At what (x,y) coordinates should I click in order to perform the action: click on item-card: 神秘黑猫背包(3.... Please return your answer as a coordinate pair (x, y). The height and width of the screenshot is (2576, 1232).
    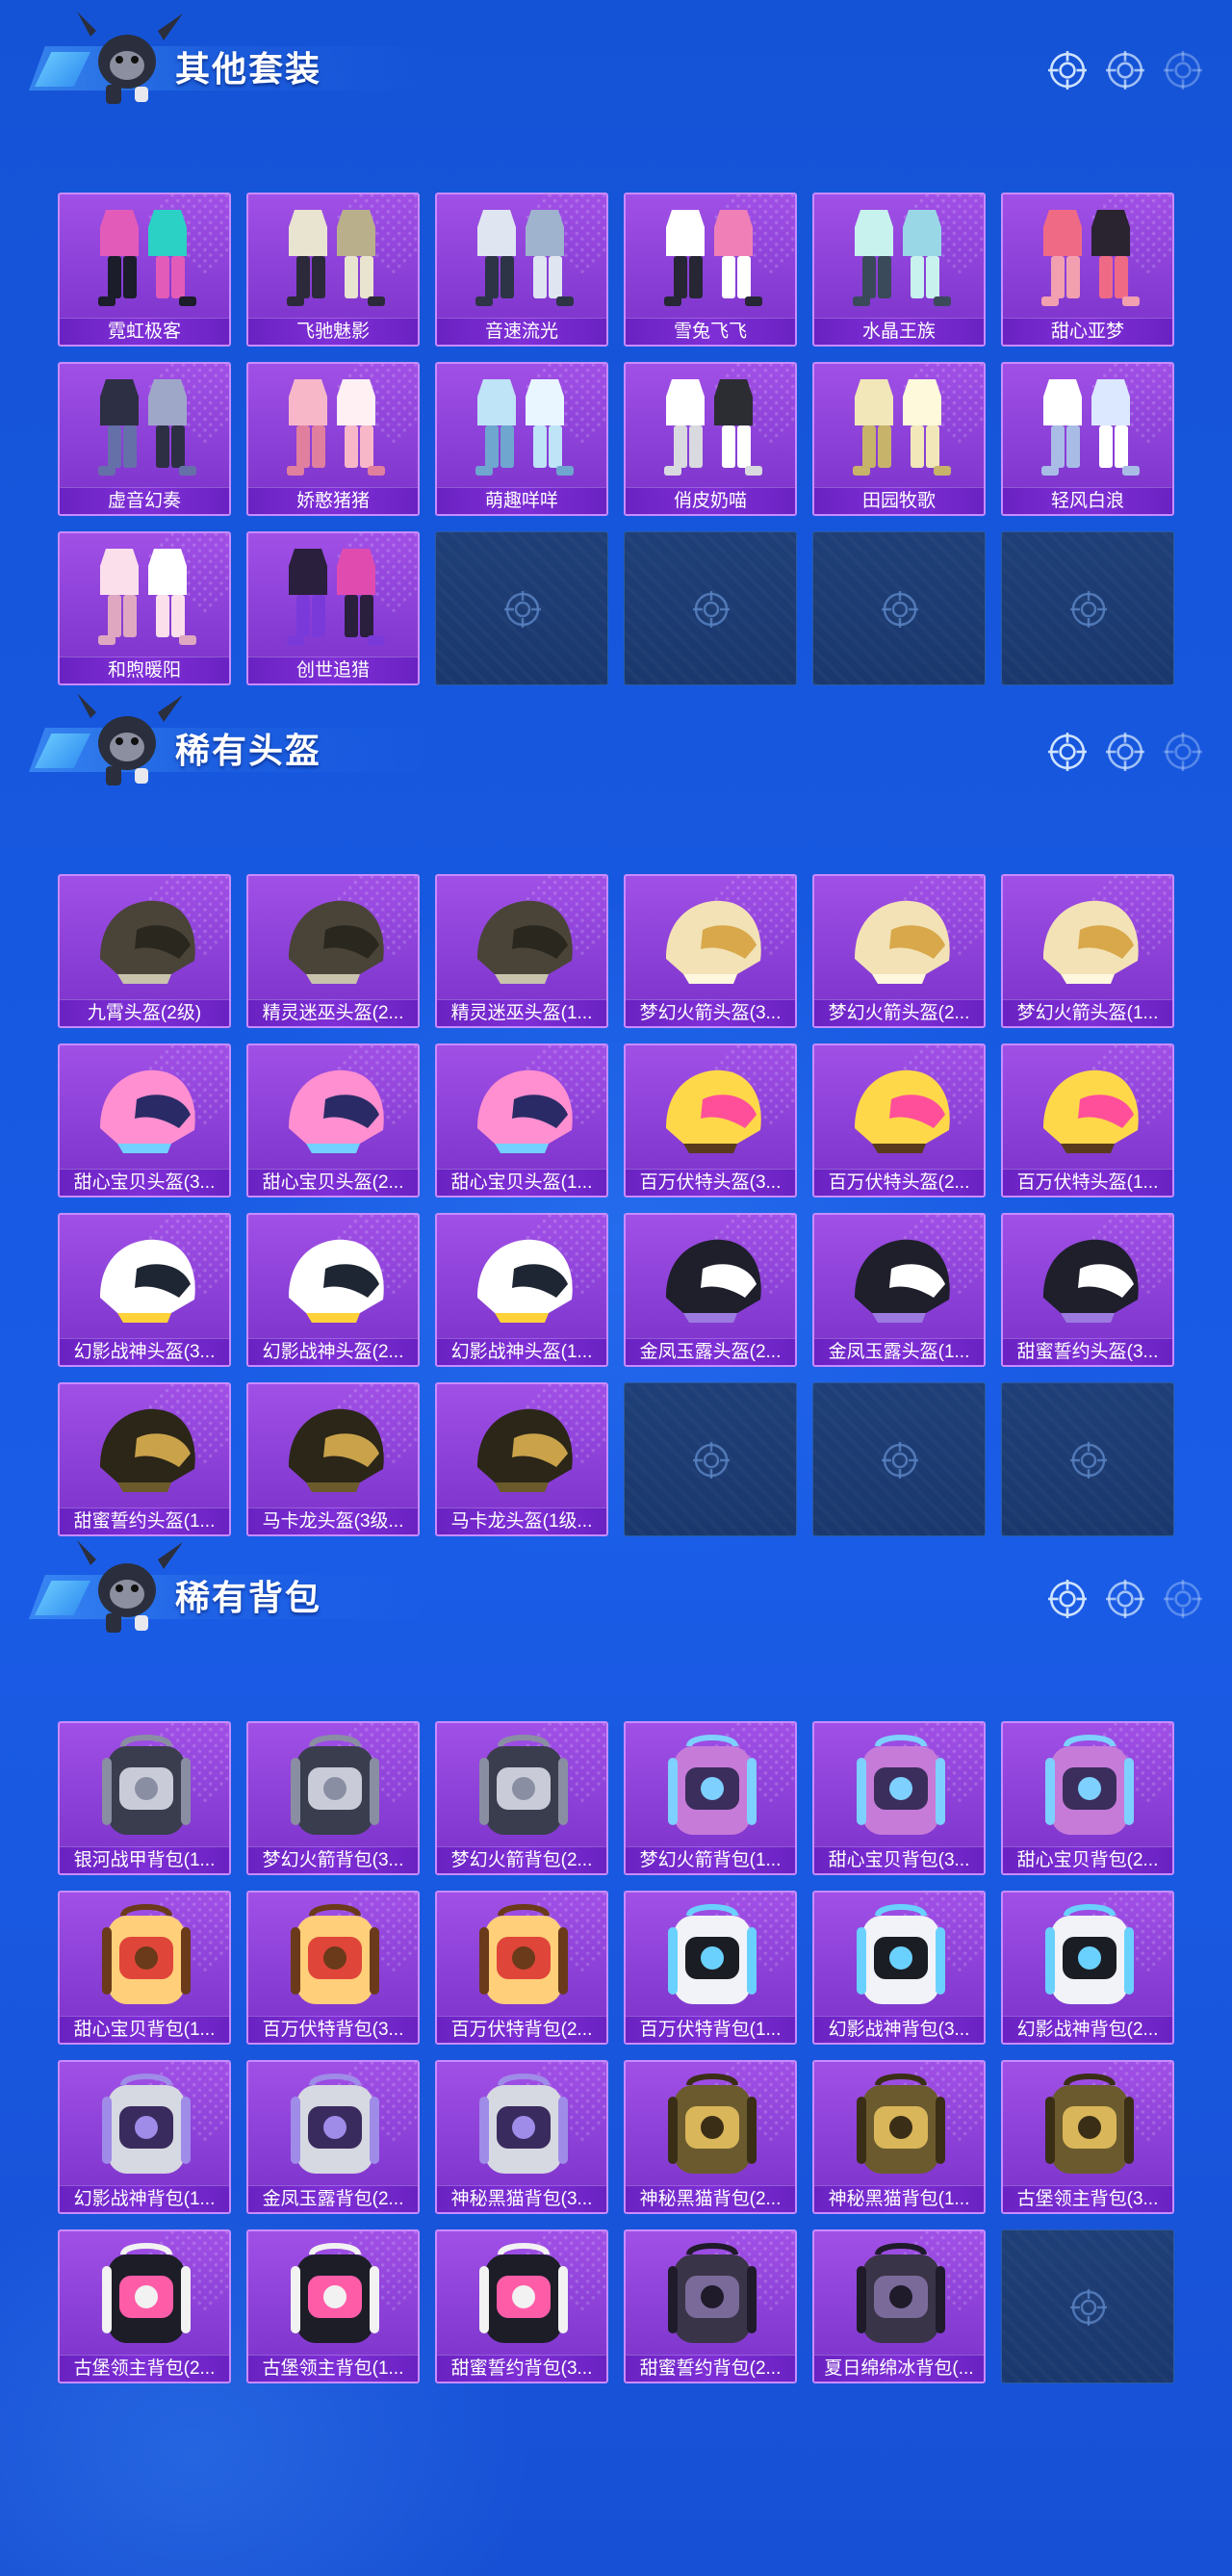
    Looking at the image, I should click on (521, 2137).